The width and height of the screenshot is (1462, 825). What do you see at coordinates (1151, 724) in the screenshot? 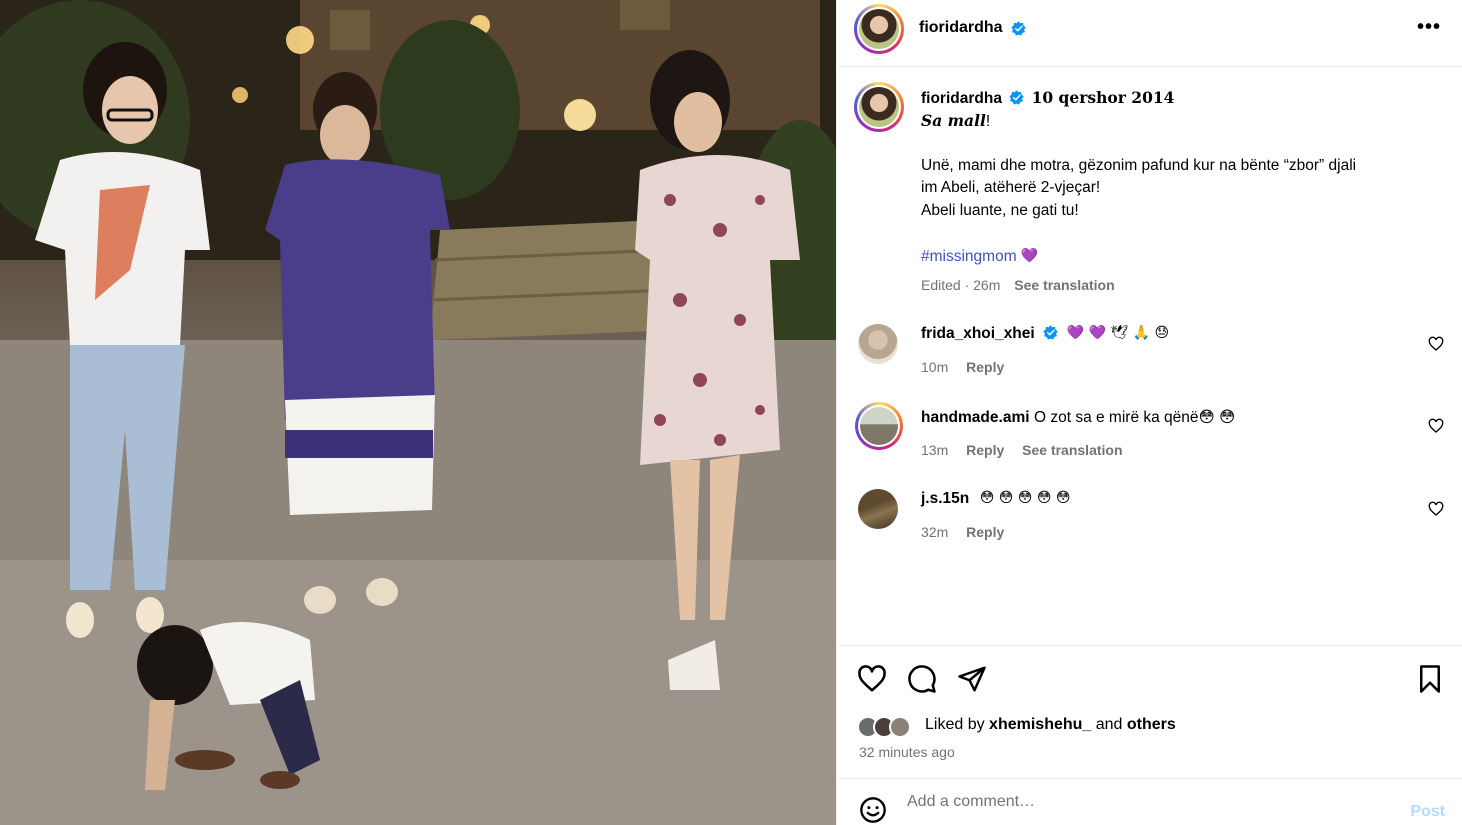
I see `liked-by-others-link: others` at bounding box center [1151, 724].